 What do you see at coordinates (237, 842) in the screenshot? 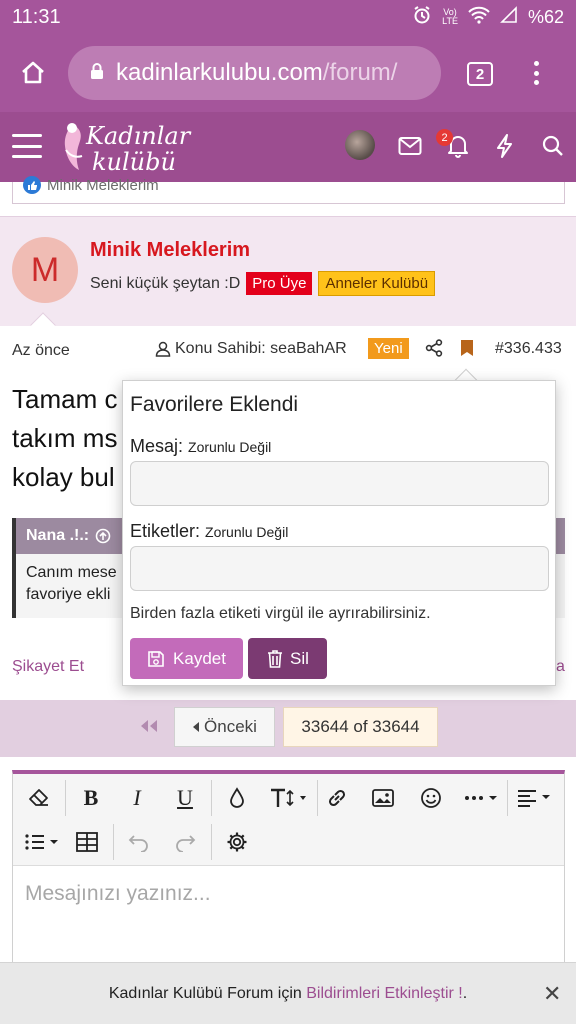
I see `editor-settings-button` at bounding box center [237, 842].